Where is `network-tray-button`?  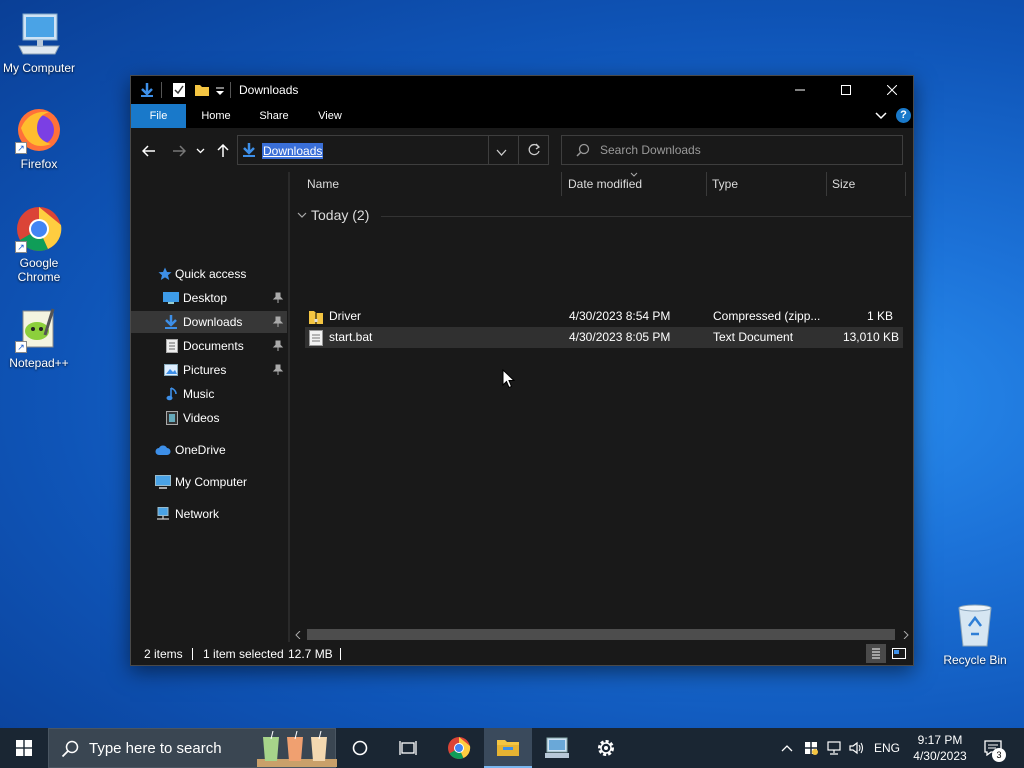 network-tray-button is located at coordinates (835, 748).